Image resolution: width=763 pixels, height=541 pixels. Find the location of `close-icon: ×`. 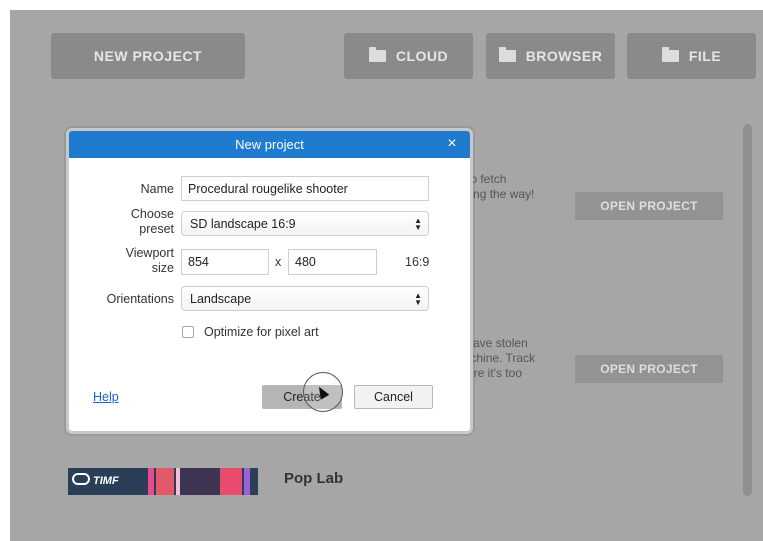

close-icon: × is located at coordinates (452, 144).